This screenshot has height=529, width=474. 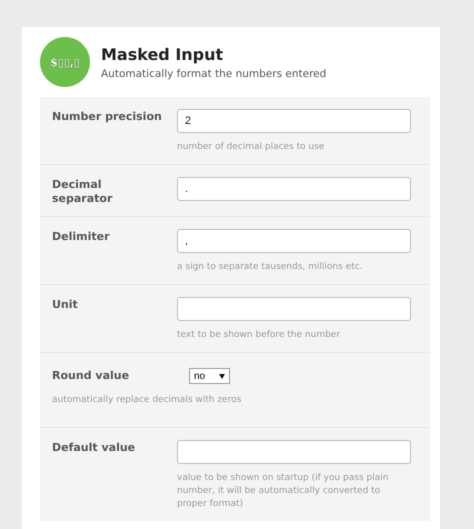 What do you see at coordinates (209, 376) in the screenshot?
I see `dropdown: no` at bounding box center [209, 376].